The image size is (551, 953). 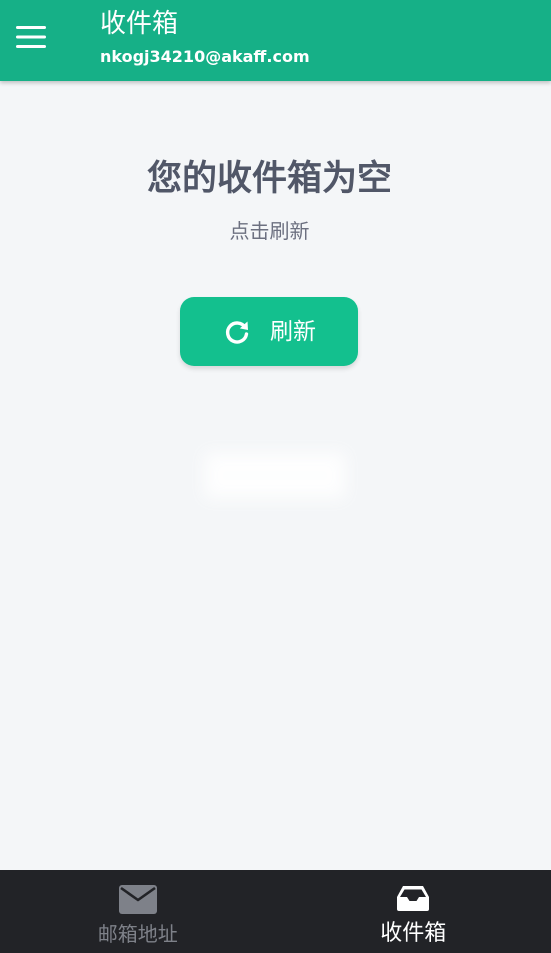 I want to click on hamburger-menu-icon, so click(x=31, y=37).